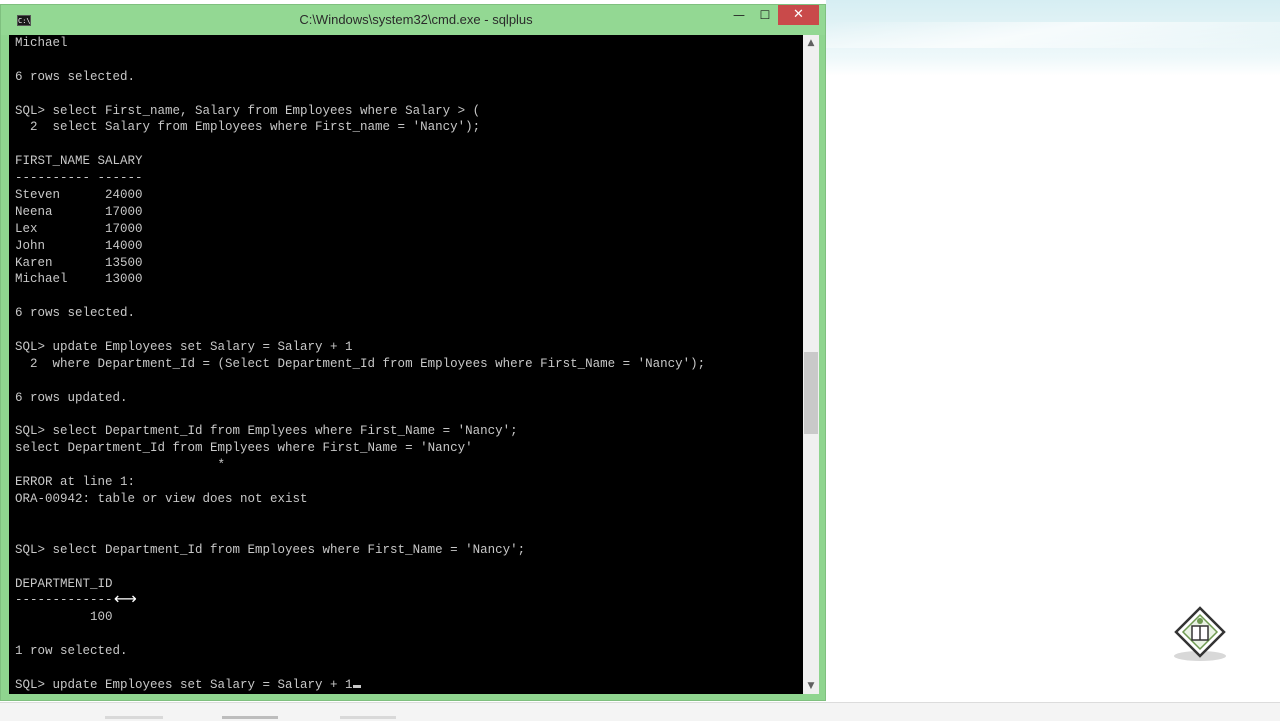 The image size is (1280, 721). I want to click on console-line: ---------- ------, so click(79, 178).